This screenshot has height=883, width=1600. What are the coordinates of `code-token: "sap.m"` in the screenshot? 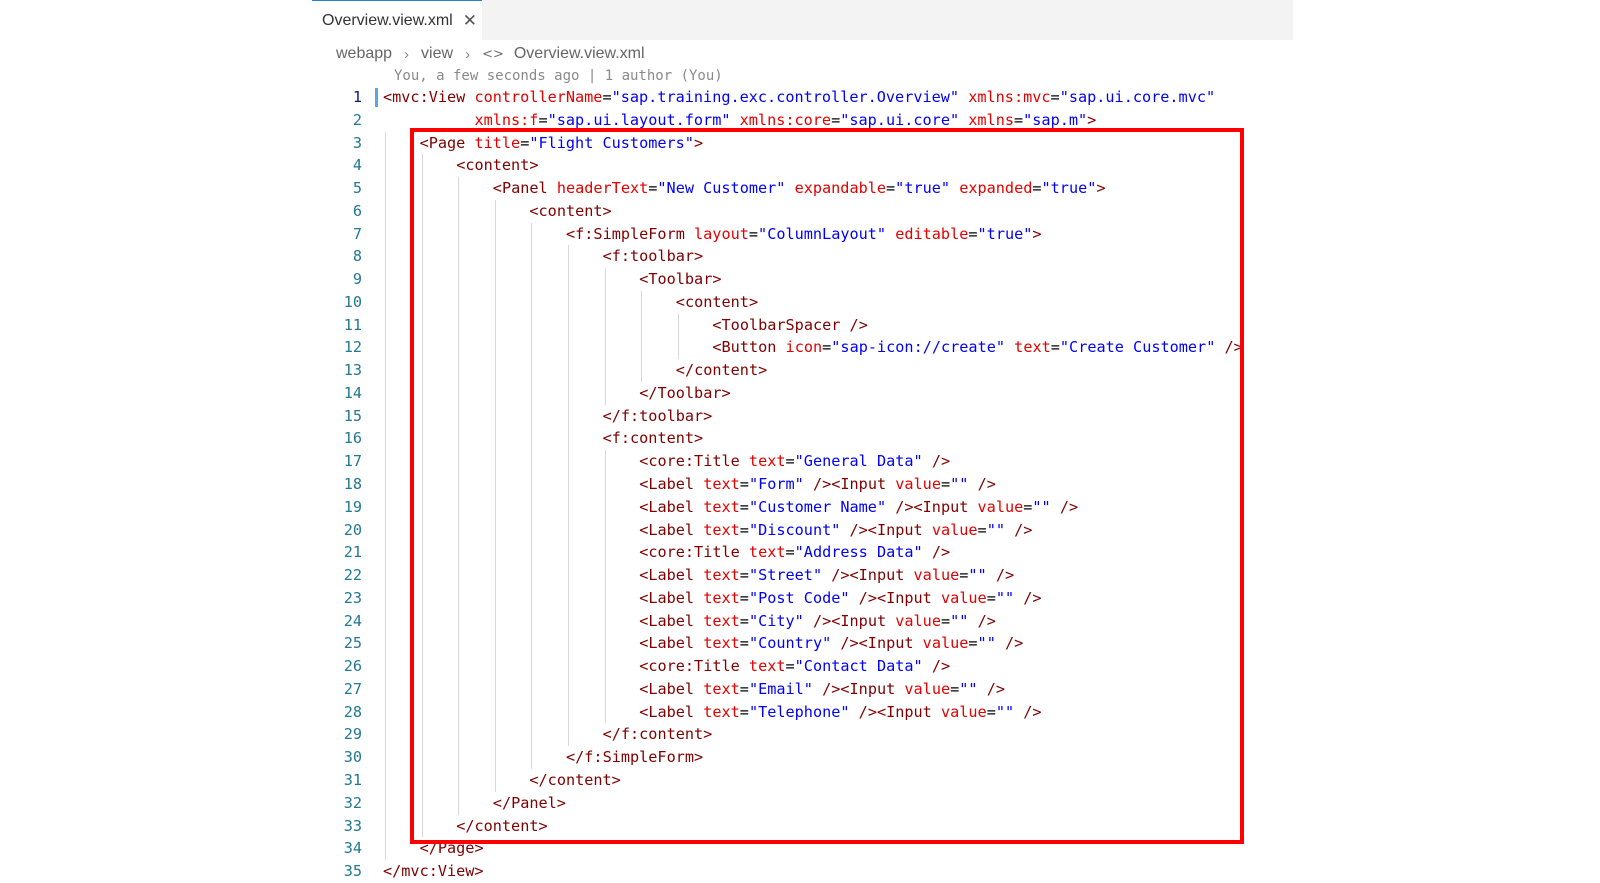 It's located at (1055, 119).